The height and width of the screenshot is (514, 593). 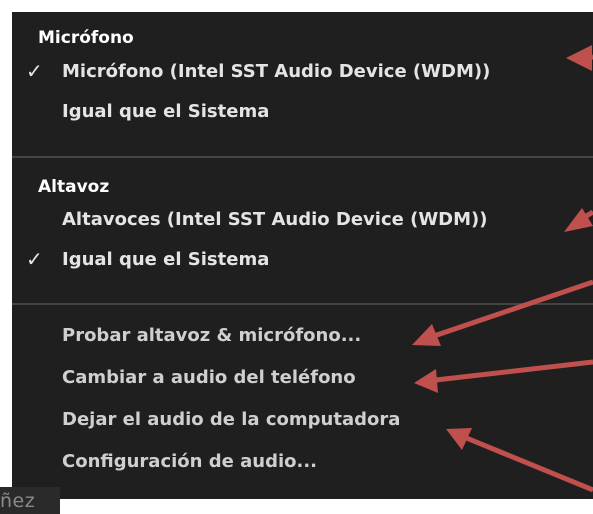 What do you see at coordinates (276, 71) in the screenshot?
I see `menu-item-microphone-intel: Micrófono (Intel SST Audio Device (WDM))` at bounding box center [276, 71].